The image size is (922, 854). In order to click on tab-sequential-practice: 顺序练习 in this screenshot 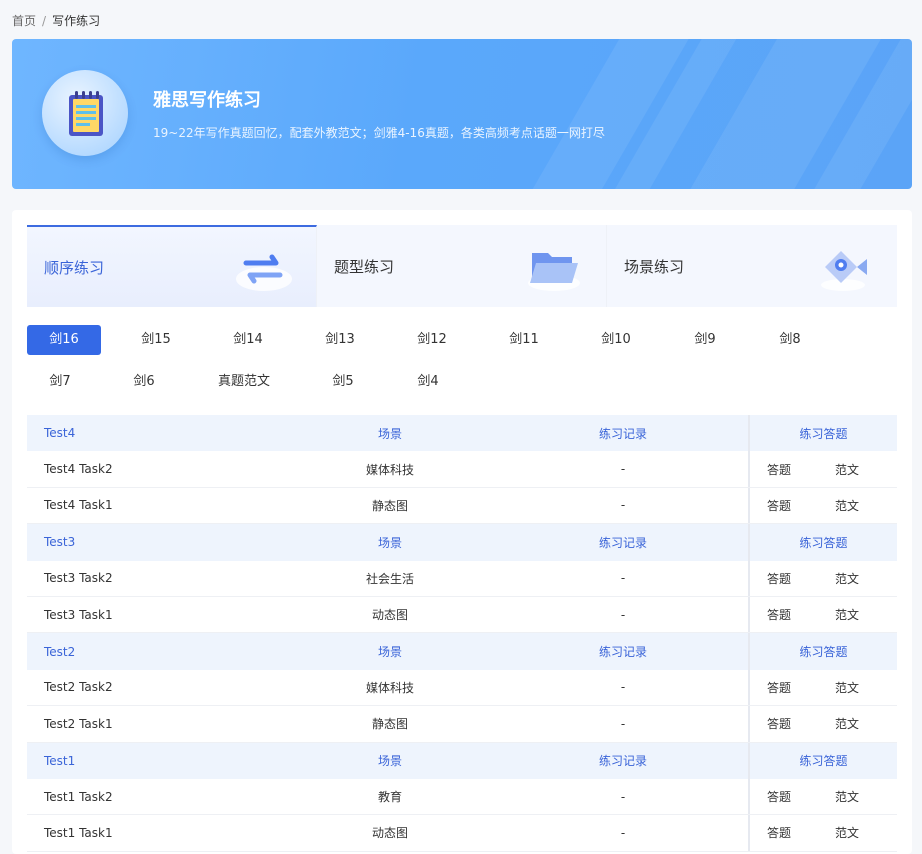, I will do `click(172, 266)`.